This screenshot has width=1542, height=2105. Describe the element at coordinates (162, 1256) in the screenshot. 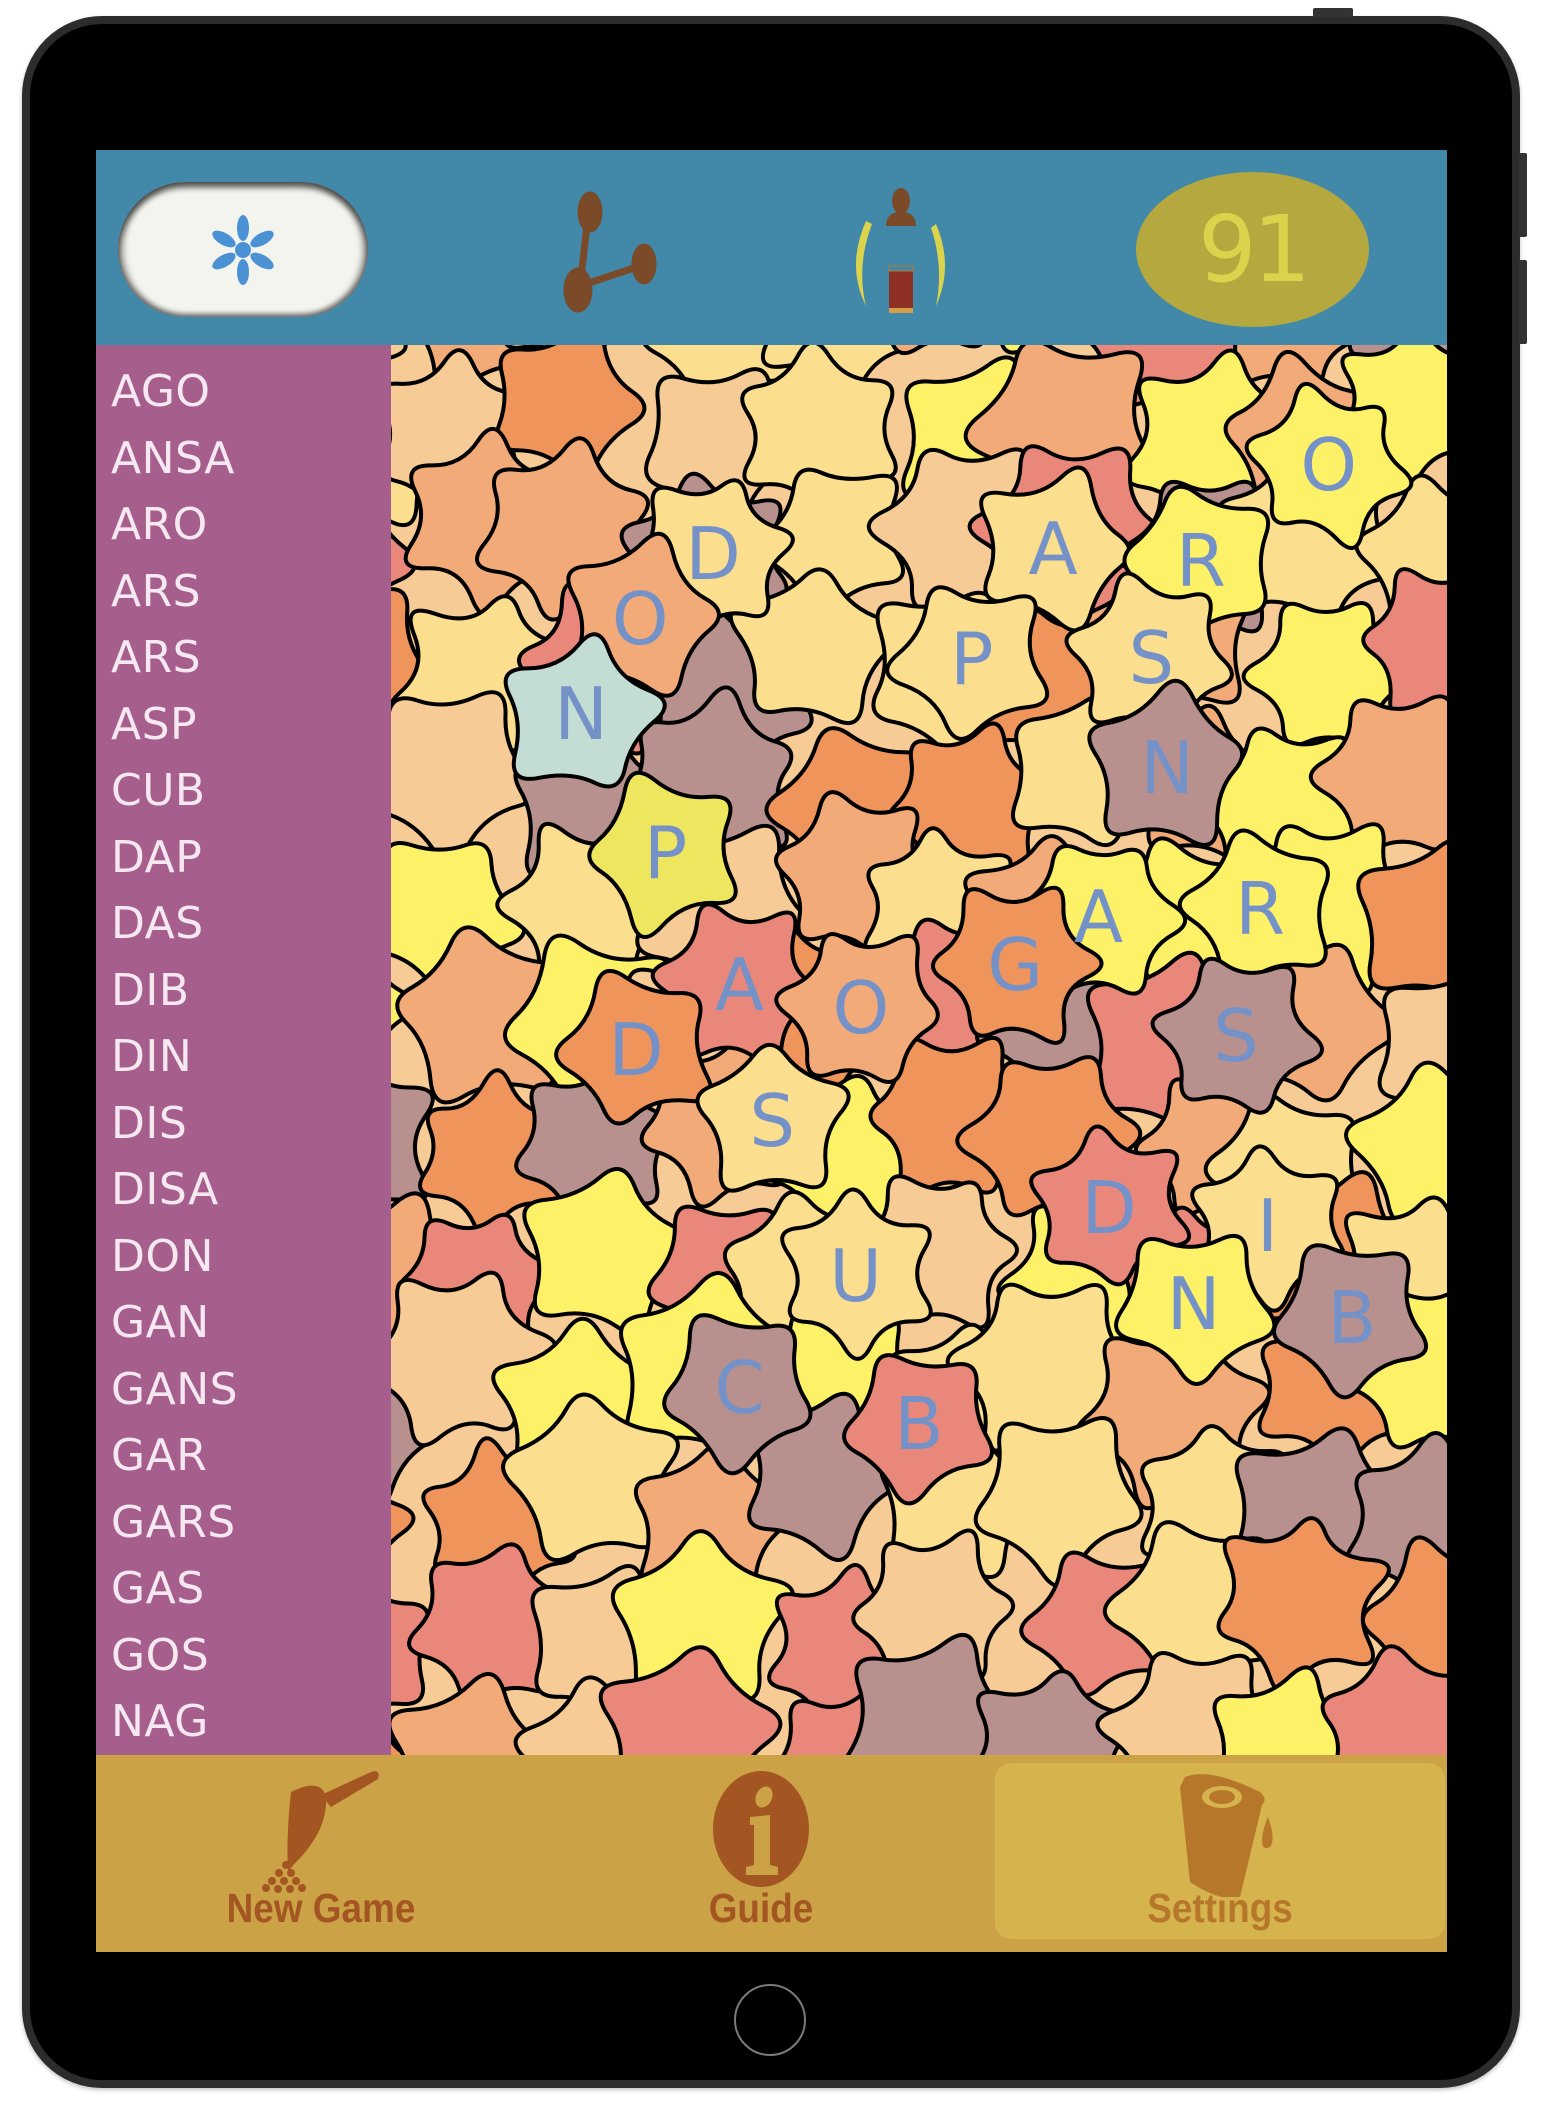

I see `found-word: DON` at that location.